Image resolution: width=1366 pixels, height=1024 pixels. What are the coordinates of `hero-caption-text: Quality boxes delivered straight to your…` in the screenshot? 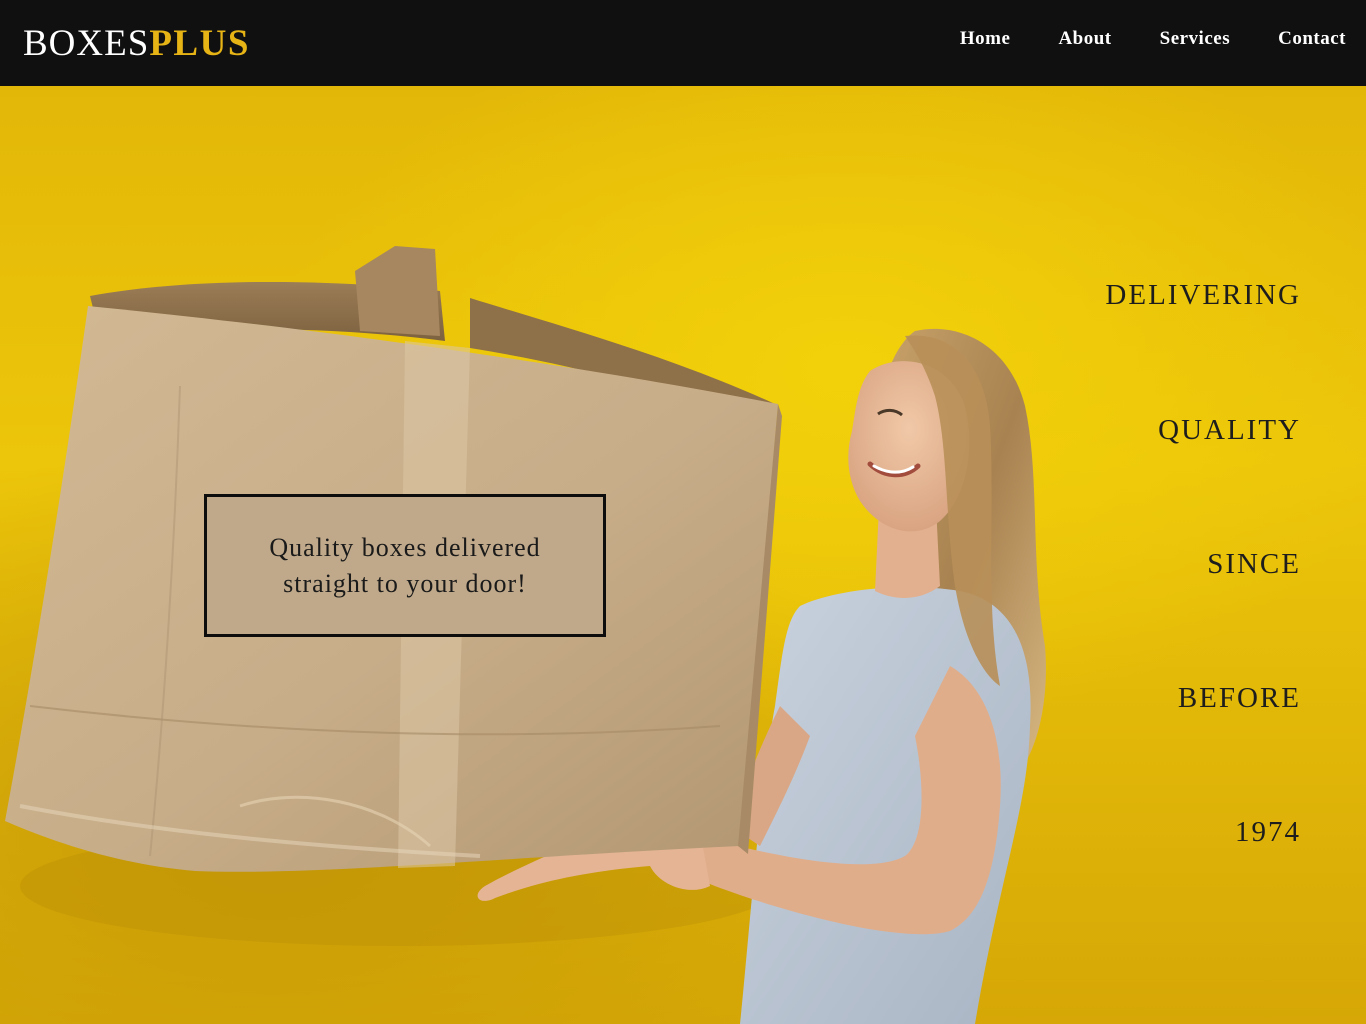 It's located at (405, 565).